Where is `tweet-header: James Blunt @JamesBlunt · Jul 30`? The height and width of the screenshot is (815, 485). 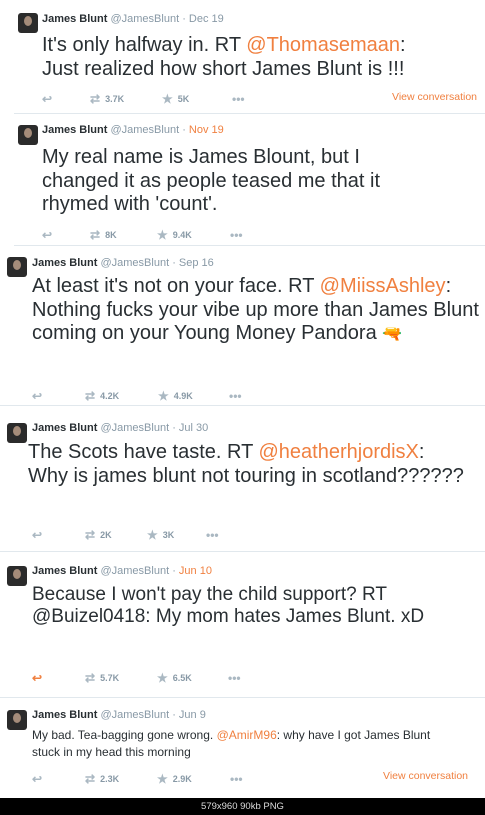 tweet-header: James Blunt @JamesBlunt · Jul 30 is located at coordinates (120, 428).